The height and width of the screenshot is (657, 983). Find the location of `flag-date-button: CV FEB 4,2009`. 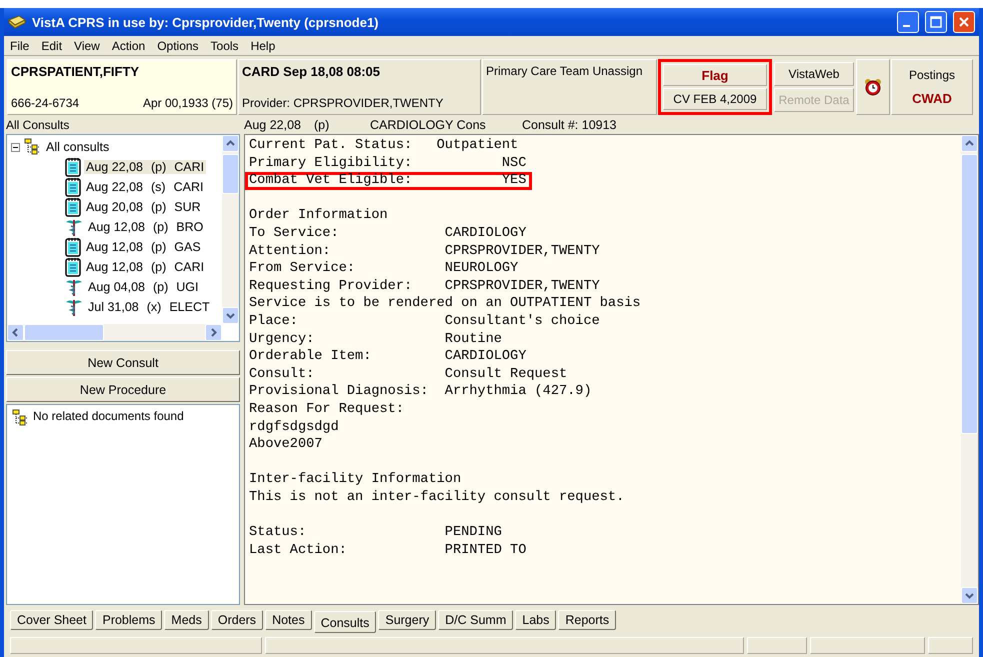

flag-date-button: CV FEB 4,2009 is located at coordinates (715, 99).